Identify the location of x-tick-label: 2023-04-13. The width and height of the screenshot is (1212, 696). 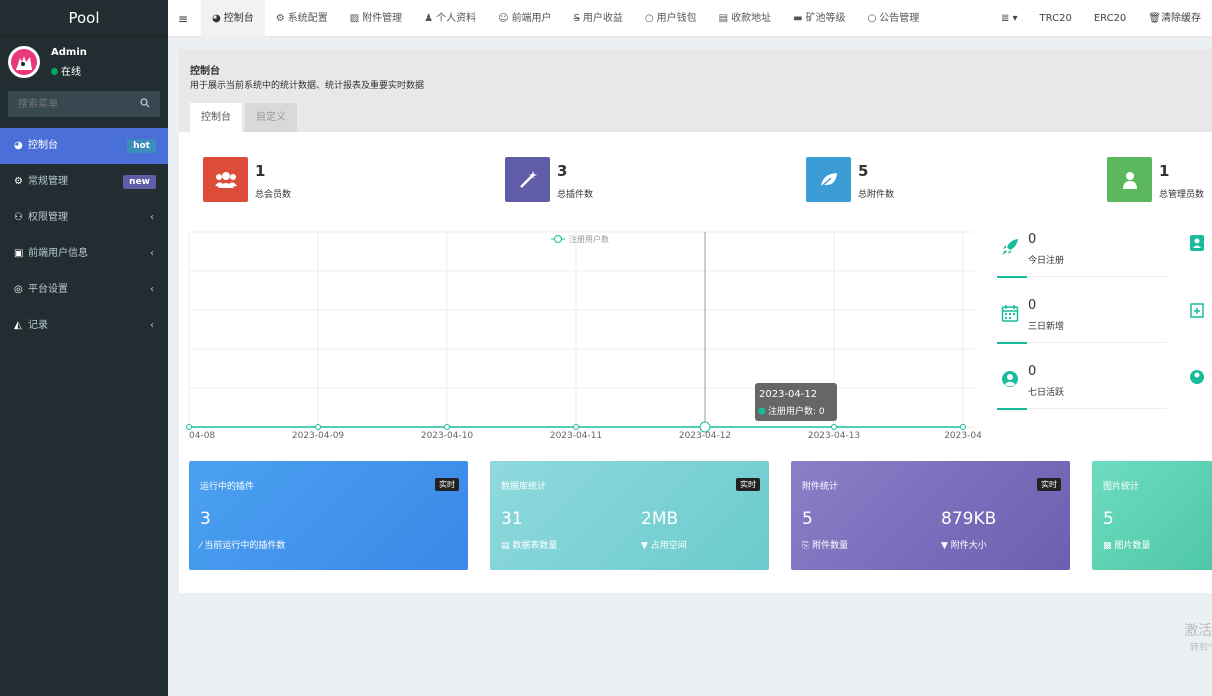
(834, 436).